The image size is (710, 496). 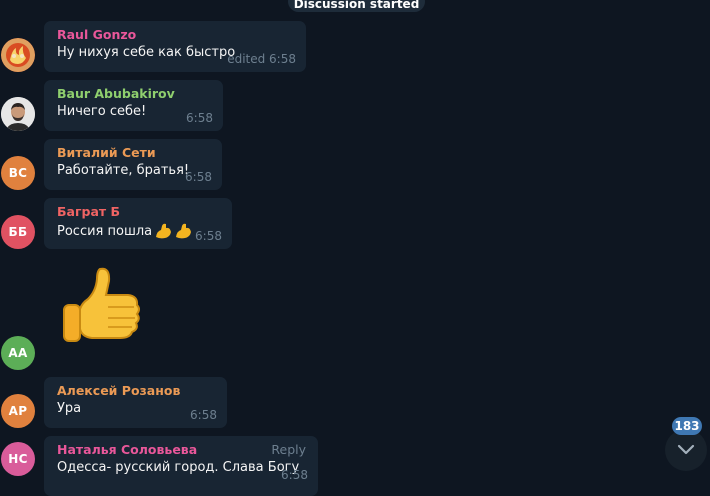 What do you see at coordinates (101, 304) in the screenshot?
I see `thumbs-up-icon` at bounding box center [101, 304].